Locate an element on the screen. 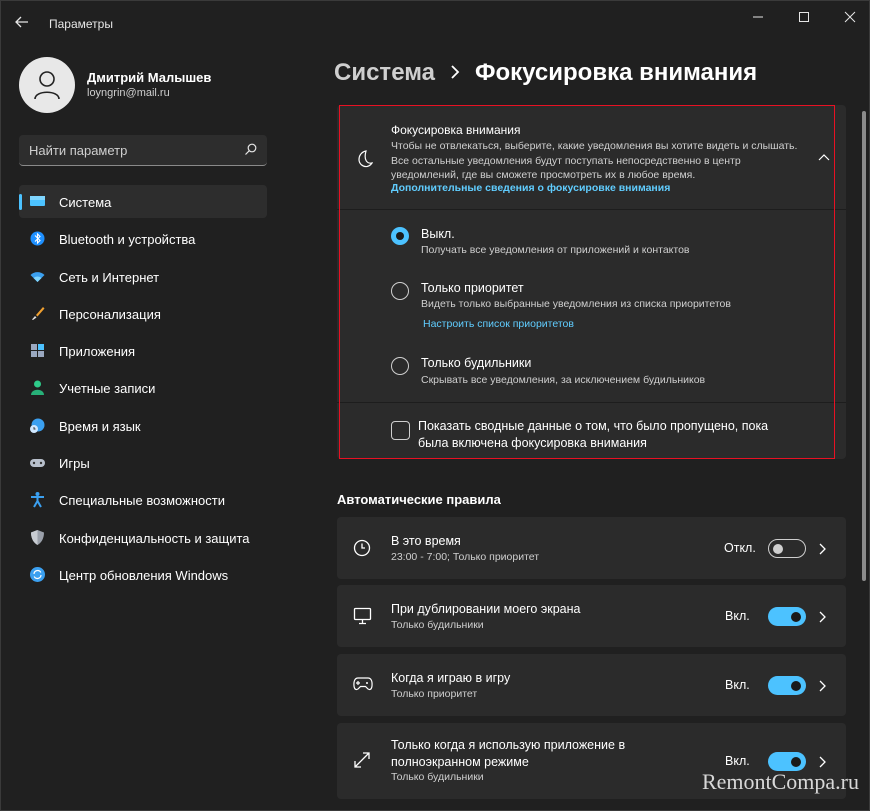 The image size is (870, 811). page-title: Фокусировка внимания is located at coordinates (616, 72).